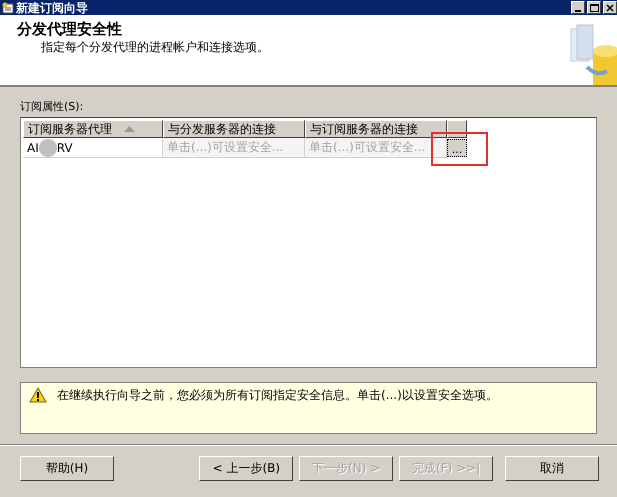  Describe the element at coordinates (578, 7) in the screenshot. I see `minimize-button` at that location.